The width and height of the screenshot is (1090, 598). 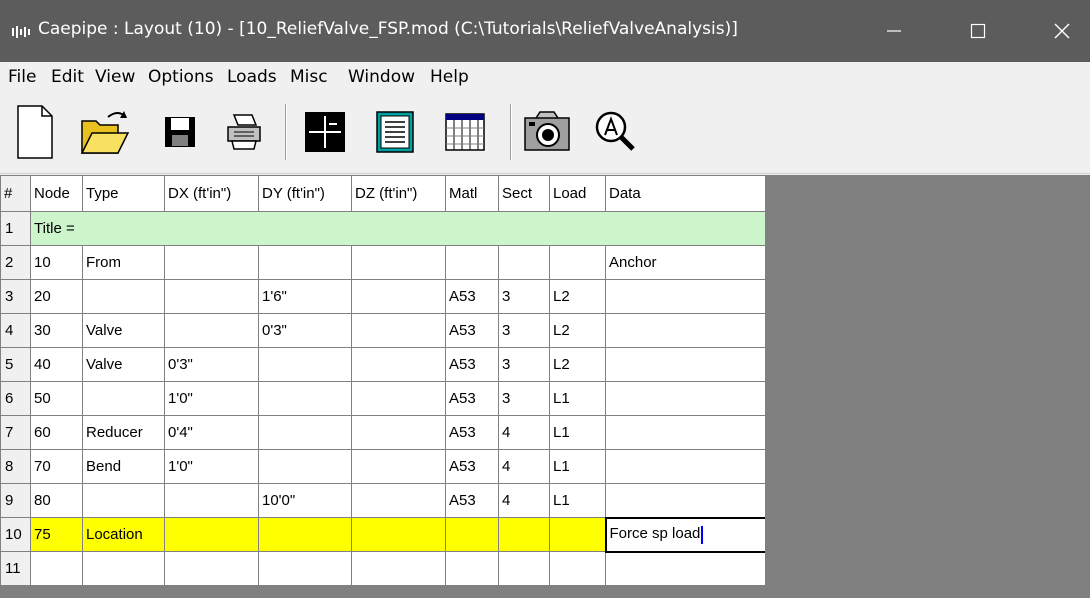 What do you see at coordinates (180, 132) in the screenshot?
I see `save-button` at bounding box center [180, 132].